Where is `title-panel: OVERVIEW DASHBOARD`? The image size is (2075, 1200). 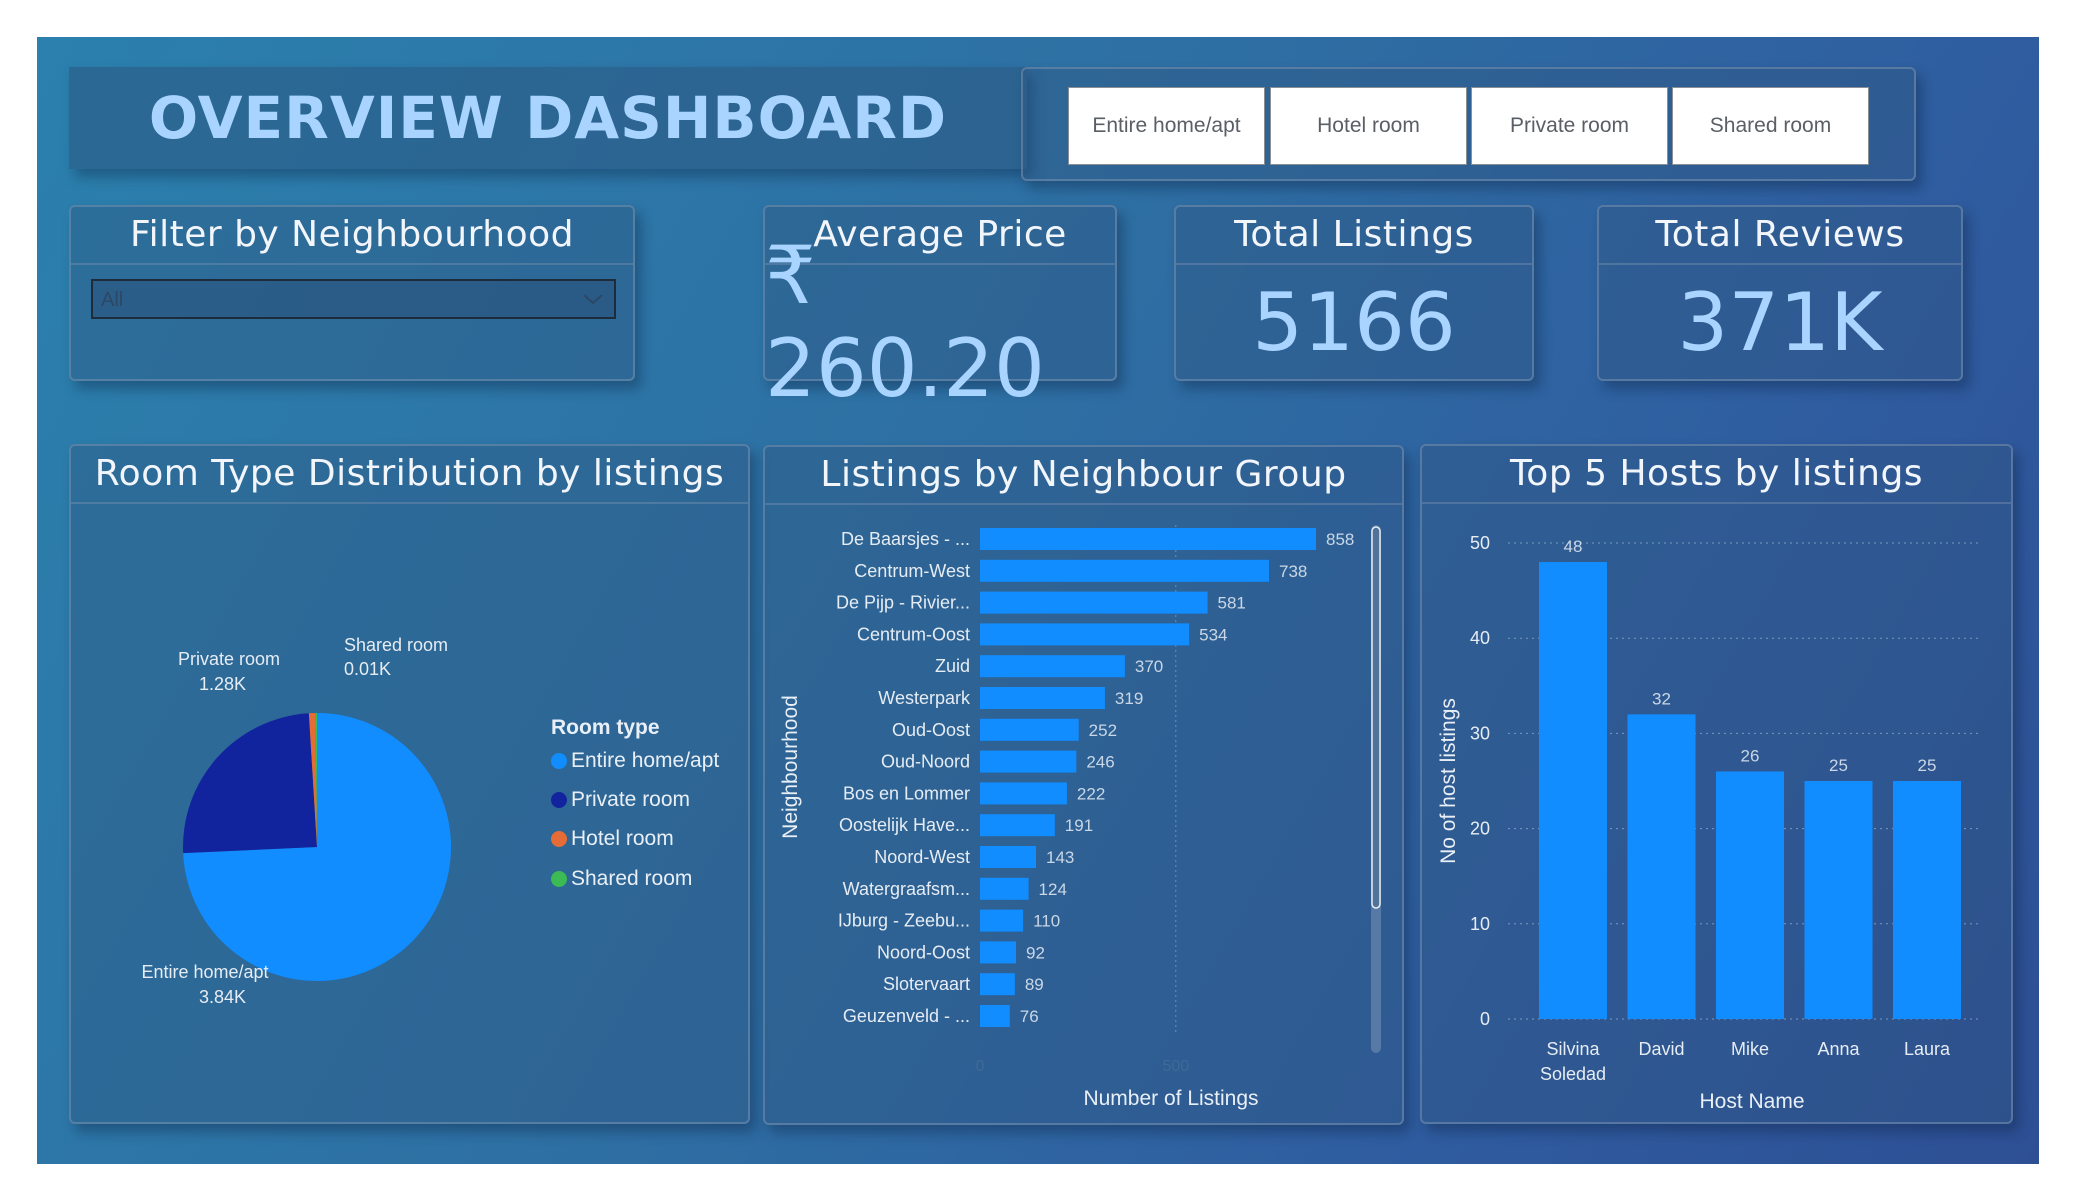
title-panel: OVERVIEW DASHBOARD is located at coordinates (548, 118).